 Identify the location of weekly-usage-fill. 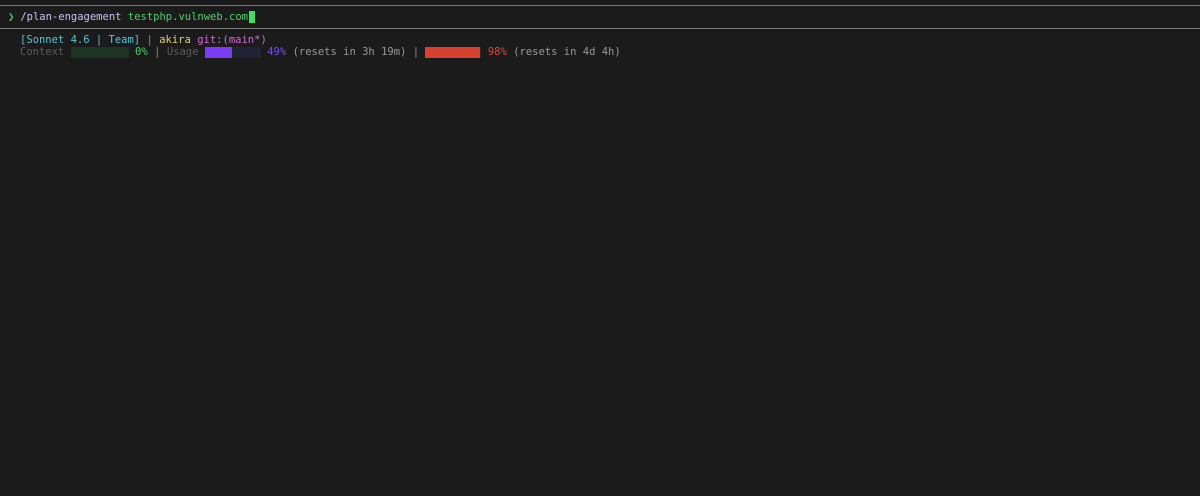
(453, 52).